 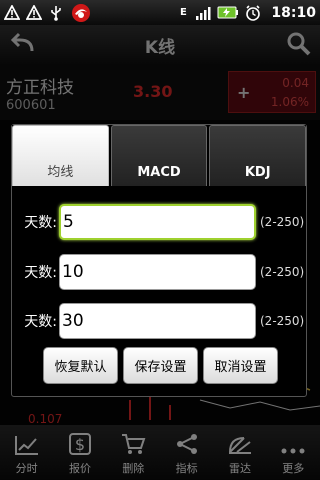 What do you see at coordinates (295, 83) in the screenshot?
I see `change-value: 0.04` at bounding box center [295, 83].